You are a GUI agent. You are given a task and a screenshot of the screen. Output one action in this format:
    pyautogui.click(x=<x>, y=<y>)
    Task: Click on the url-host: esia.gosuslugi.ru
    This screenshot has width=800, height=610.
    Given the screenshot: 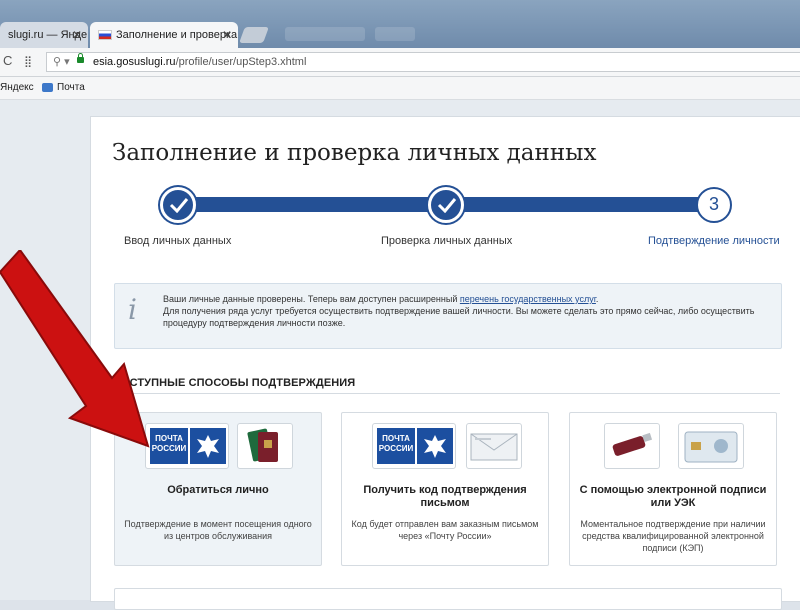 What is the action you would take?
    pyautogui.click(x=134, y=62)
    